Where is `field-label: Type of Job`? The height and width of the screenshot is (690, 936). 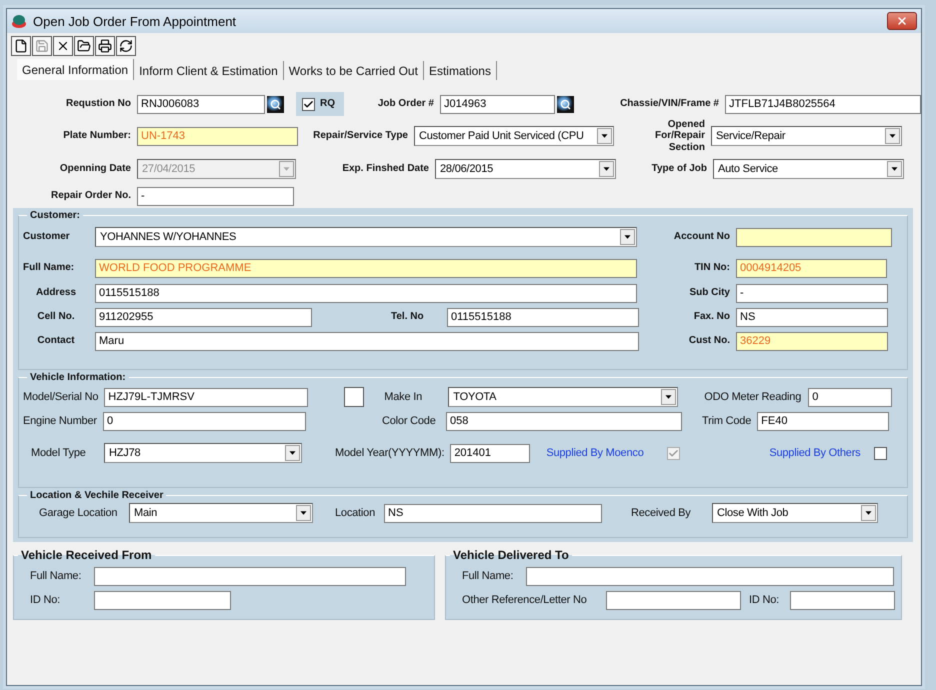 field-label: Type of Job is located at coordinates (678, 169).